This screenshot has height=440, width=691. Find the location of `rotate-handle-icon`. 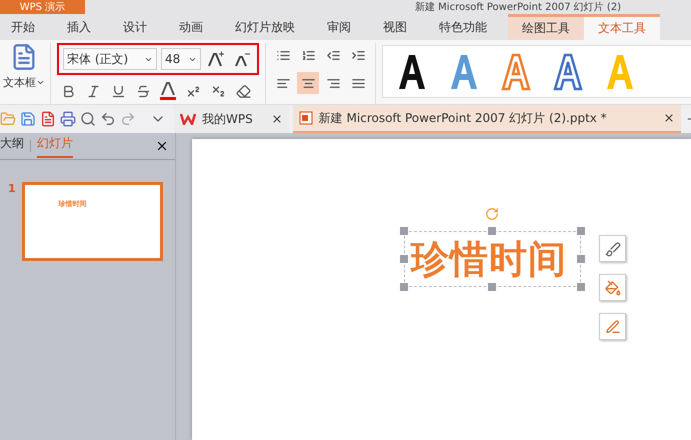

rotate-handle-icon is located at coordinates (492, 214).